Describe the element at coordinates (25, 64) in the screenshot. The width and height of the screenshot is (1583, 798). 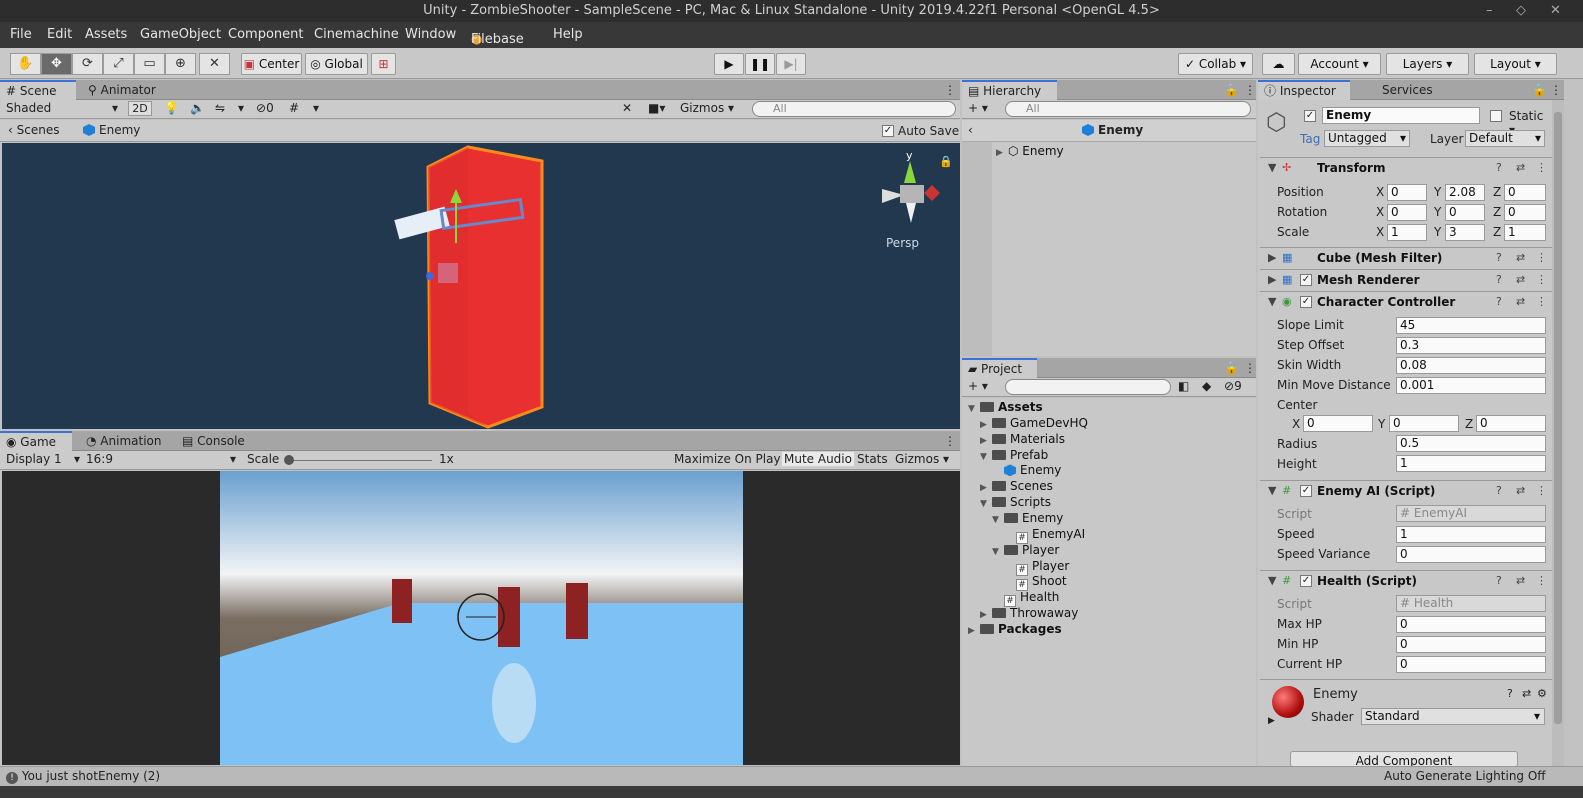
I see `hand-tool-icon: ✋` at that location.